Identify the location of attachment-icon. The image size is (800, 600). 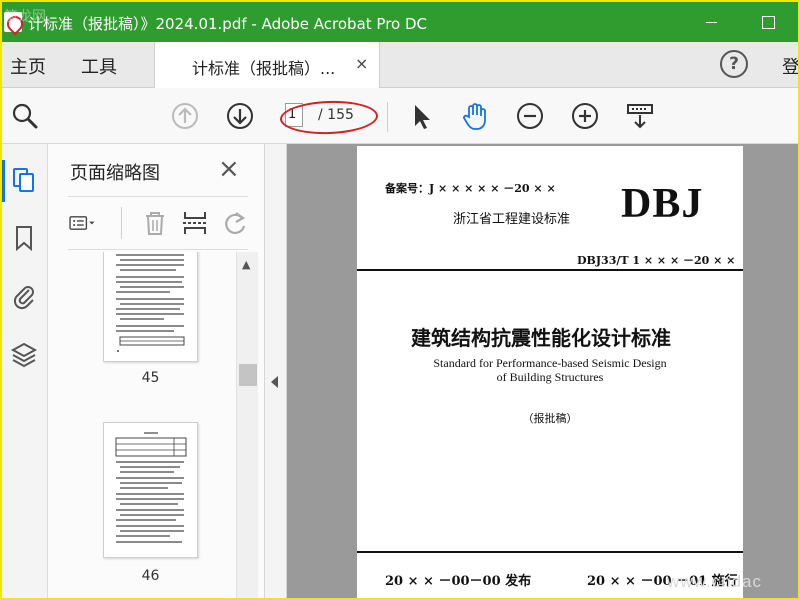
(24, 296).